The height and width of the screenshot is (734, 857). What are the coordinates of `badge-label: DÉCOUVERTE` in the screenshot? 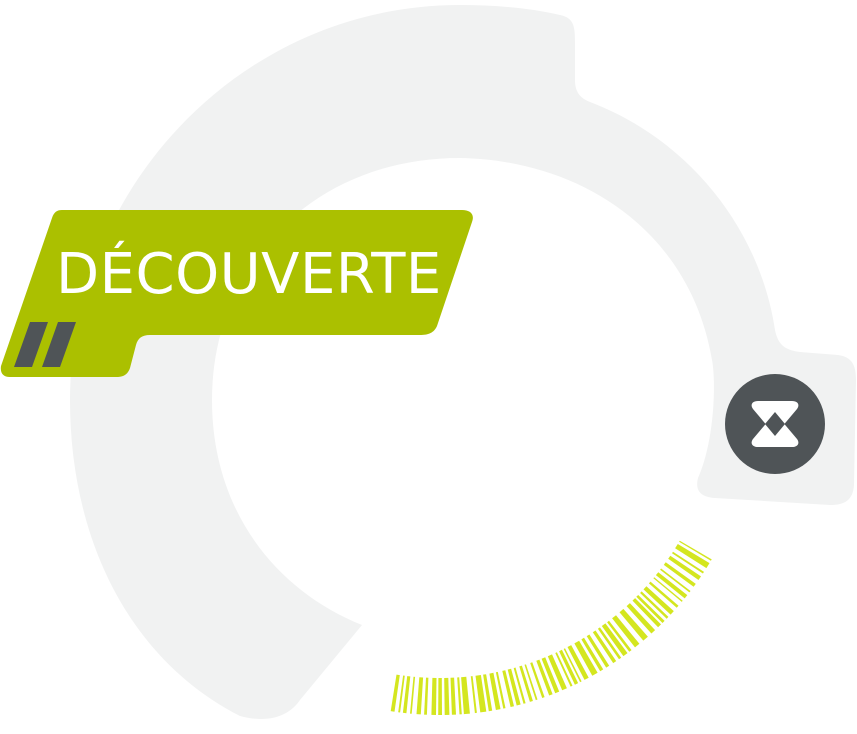 It's located at (249, 274).